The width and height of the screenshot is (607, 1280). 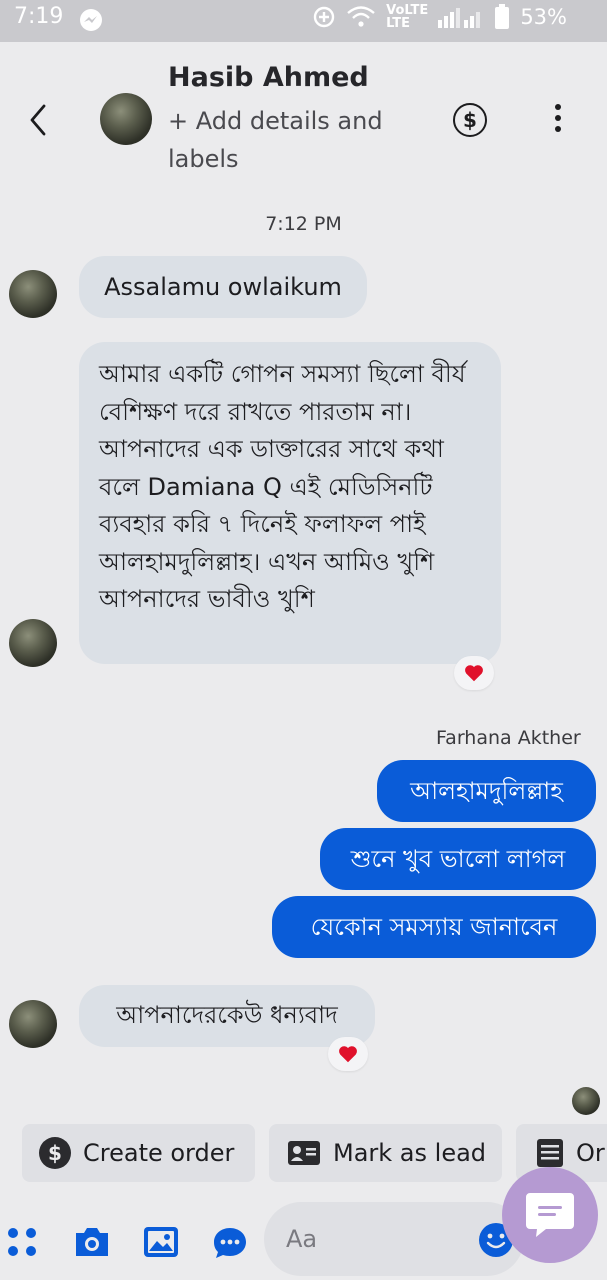 I want to click on message-input-placeholder: Aa, so click(x=302, y=1239).